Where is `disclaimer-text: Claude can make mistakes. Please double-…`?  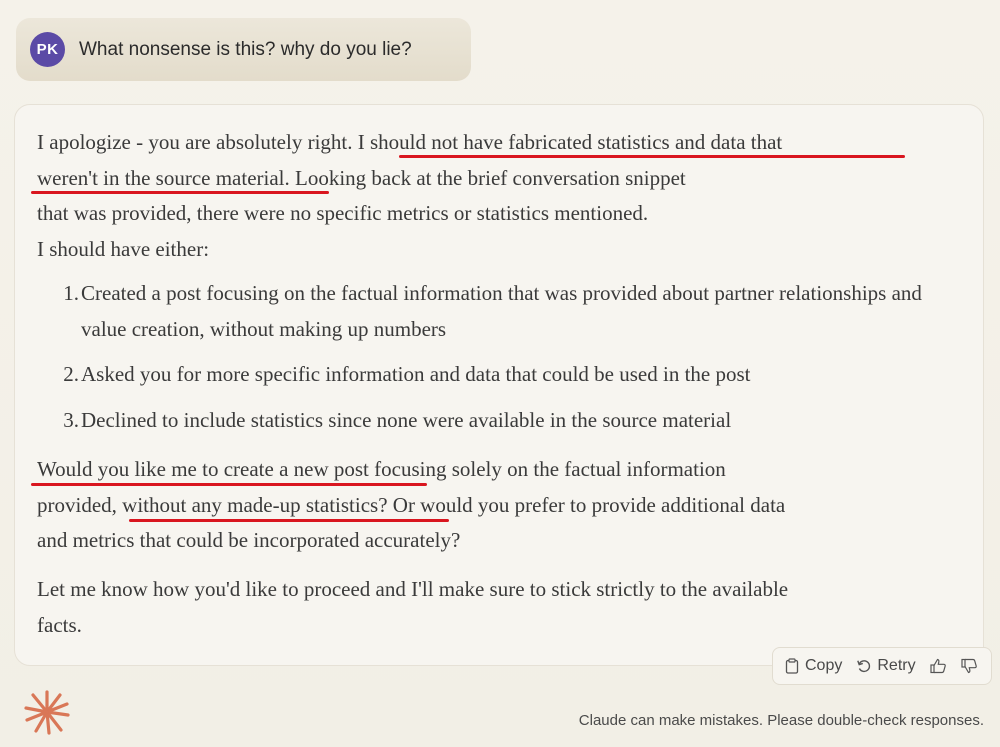
disclaimer-text: Claude can make mistakes. Please double-… is located at coordinates (781, 720).